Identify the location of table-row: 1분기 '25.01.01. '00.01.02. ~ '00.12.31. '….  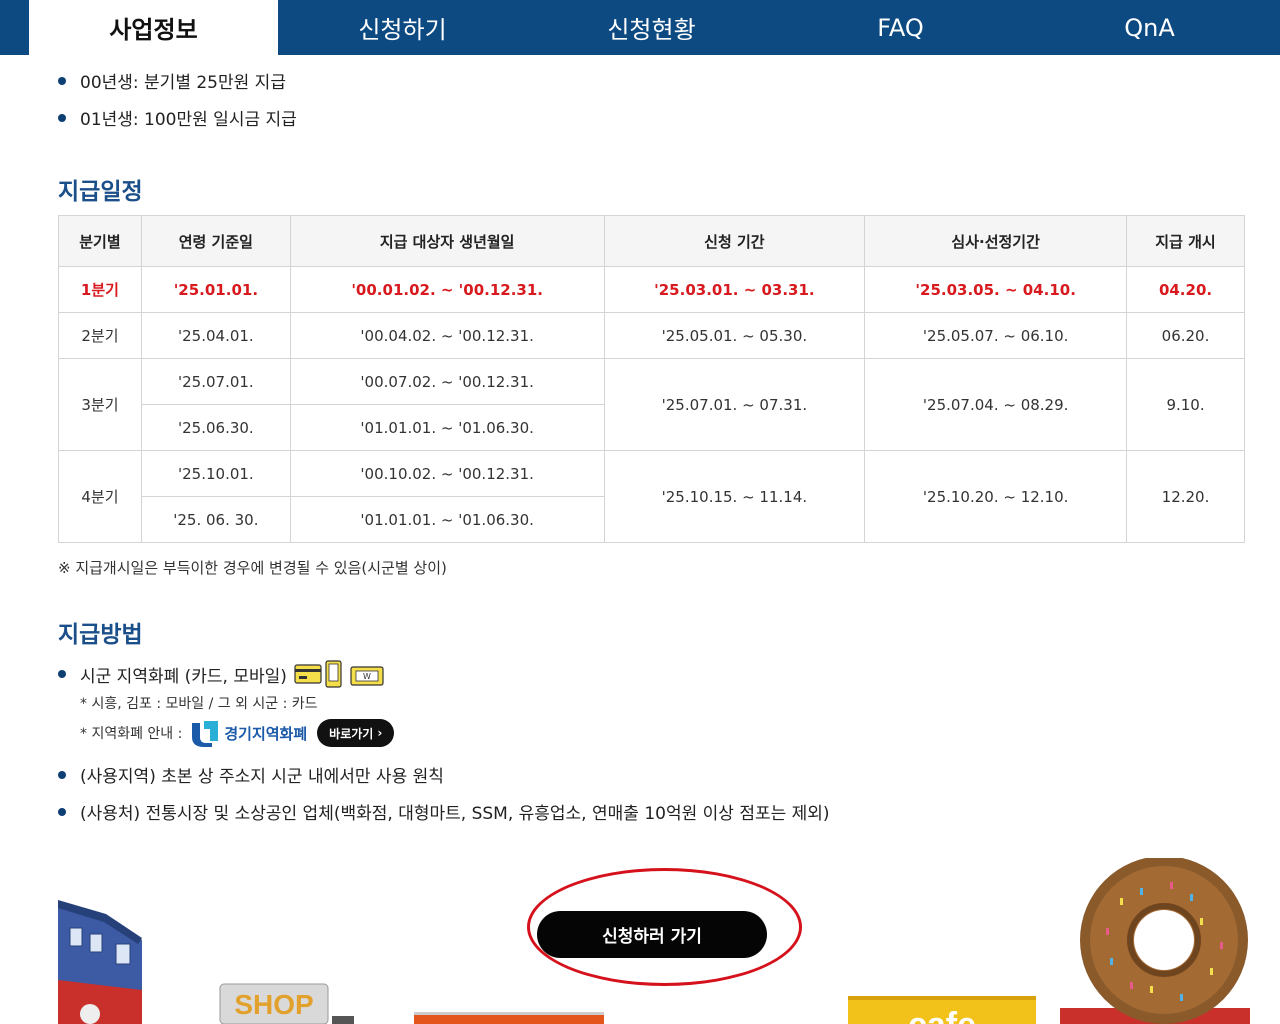
(651, 289).